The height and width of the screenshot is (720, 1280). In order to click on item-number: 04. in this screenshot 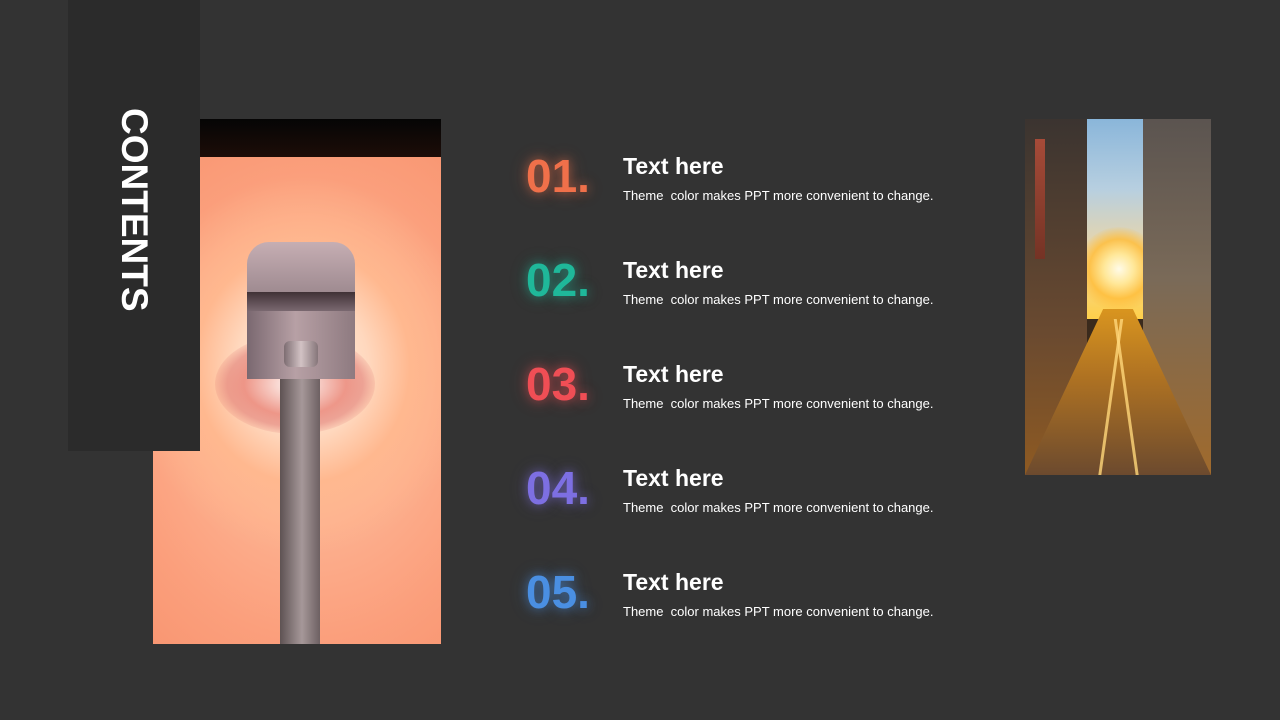, I will do `click(558, 488)`.